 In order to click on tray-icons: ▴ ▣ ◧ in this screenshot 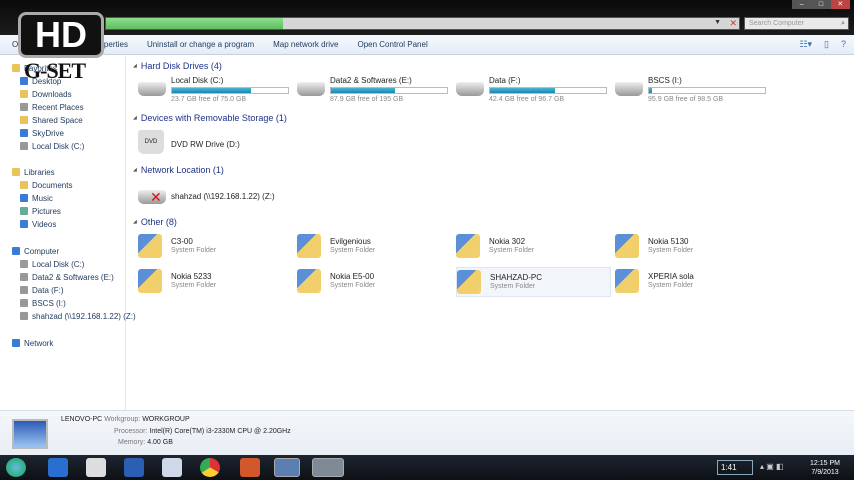, I will do `click(772, 466)`.